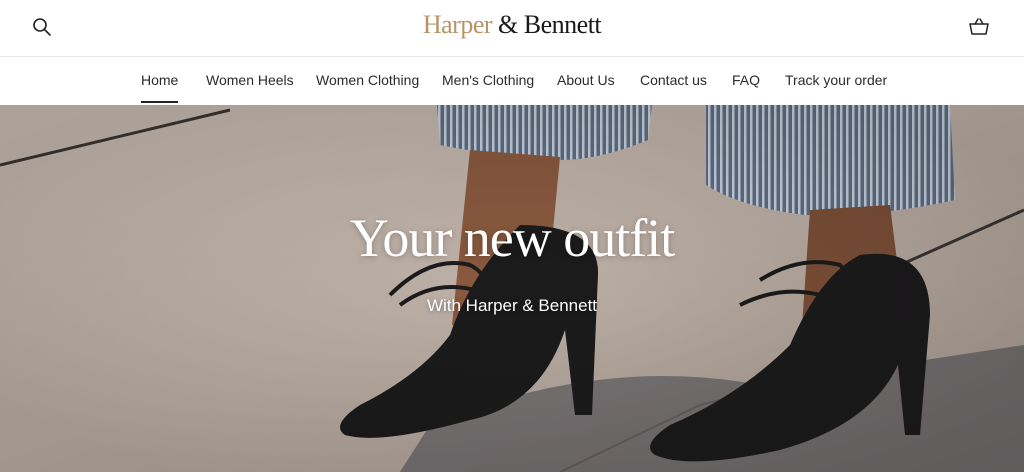 This screenshot has width=1024, height=472. Describe the element at coordinates (586, 80) in the screenshot. I see `nav-item-about-us: About Us` at that location.